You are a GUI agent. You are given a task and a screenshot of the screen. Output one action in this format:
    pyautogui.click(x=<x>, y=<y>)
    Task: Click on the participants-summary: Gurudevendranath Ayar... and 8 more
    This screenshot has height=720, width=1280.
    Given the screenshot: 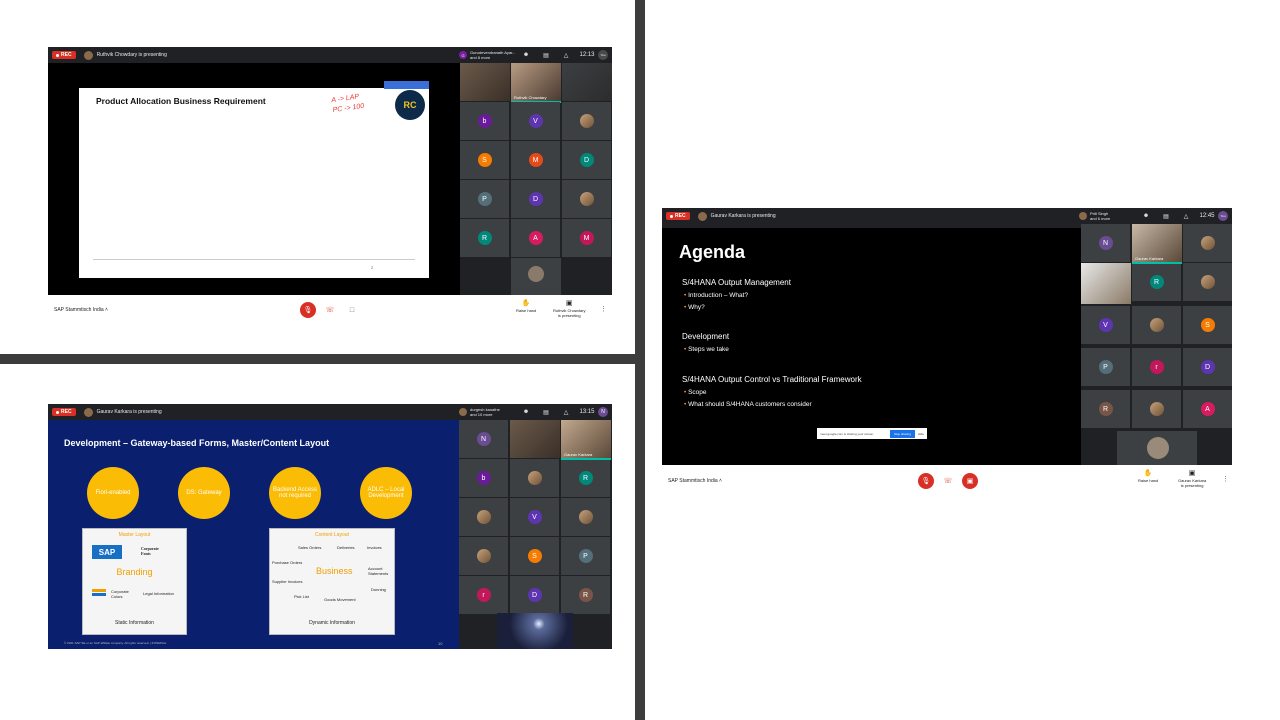 What is the action you would take?
    pyautogui.click(x=493, y=55)
    